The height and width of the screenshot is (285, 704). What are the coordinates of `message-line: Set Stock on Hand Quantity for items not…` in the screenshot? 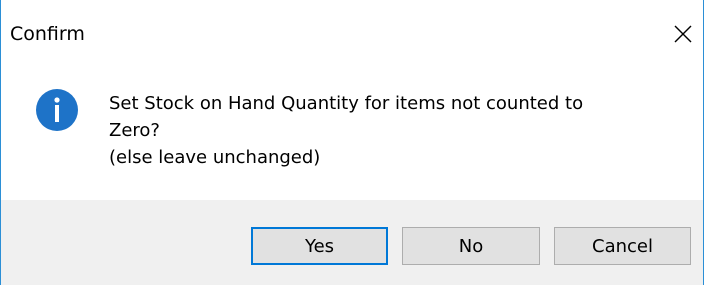 It's located at (346, 103).